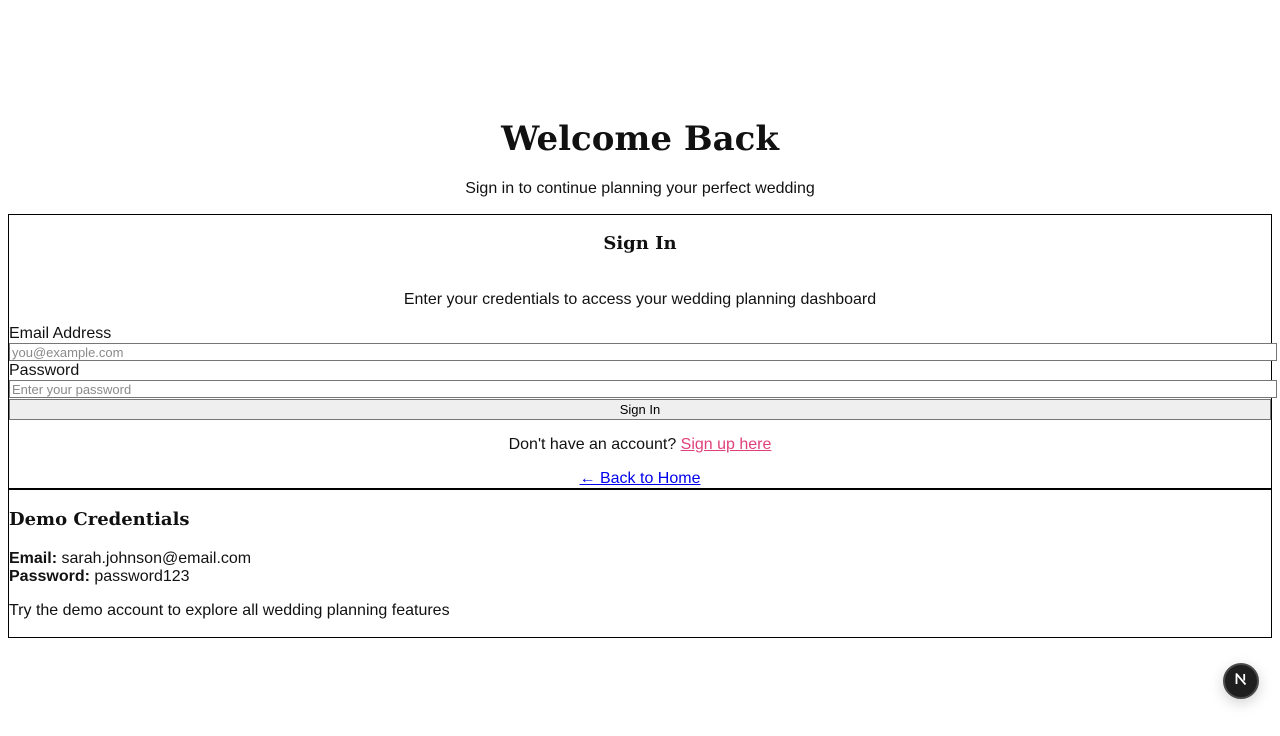 The height and width of the screenshot is (736, 1280). I want to click on demo-email-line: Email: sarah.johnson@email.com, so click(130, 559).